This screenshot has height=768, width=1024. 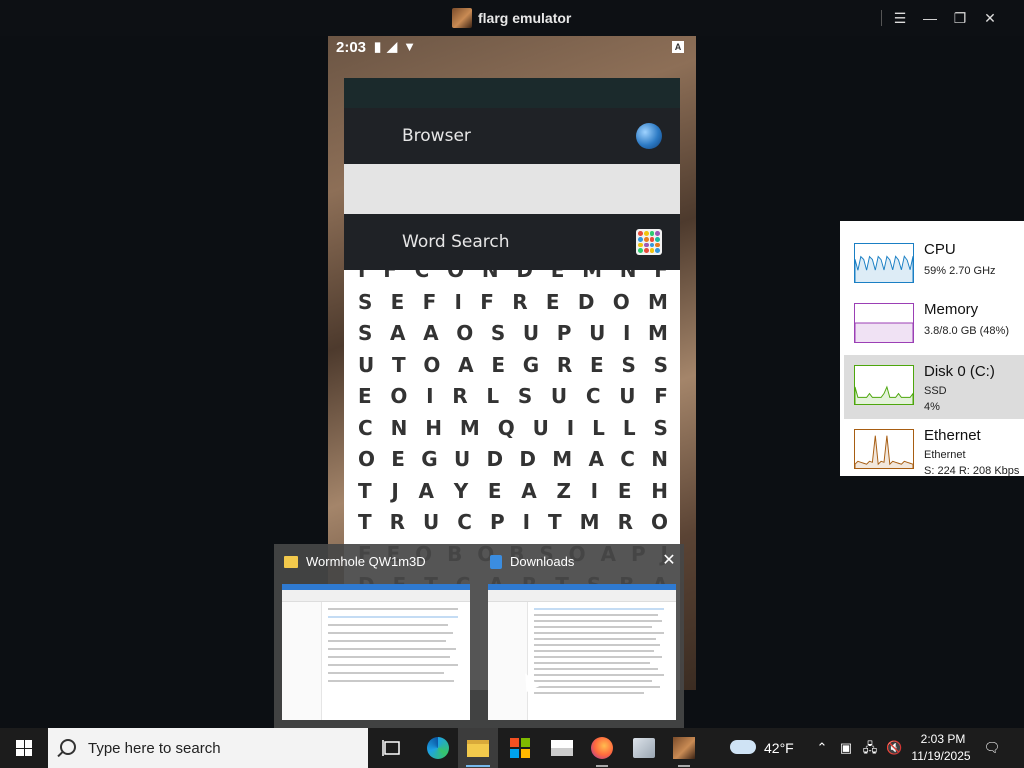 I want to click on word-search-letter: Z, so click(x=563, y=491).